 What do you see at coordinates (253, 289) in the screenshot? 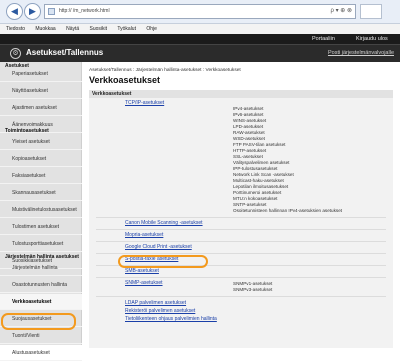
I see `sub-snmpv3: SNMPv3-asetukset` at bounding box center [253, 289].